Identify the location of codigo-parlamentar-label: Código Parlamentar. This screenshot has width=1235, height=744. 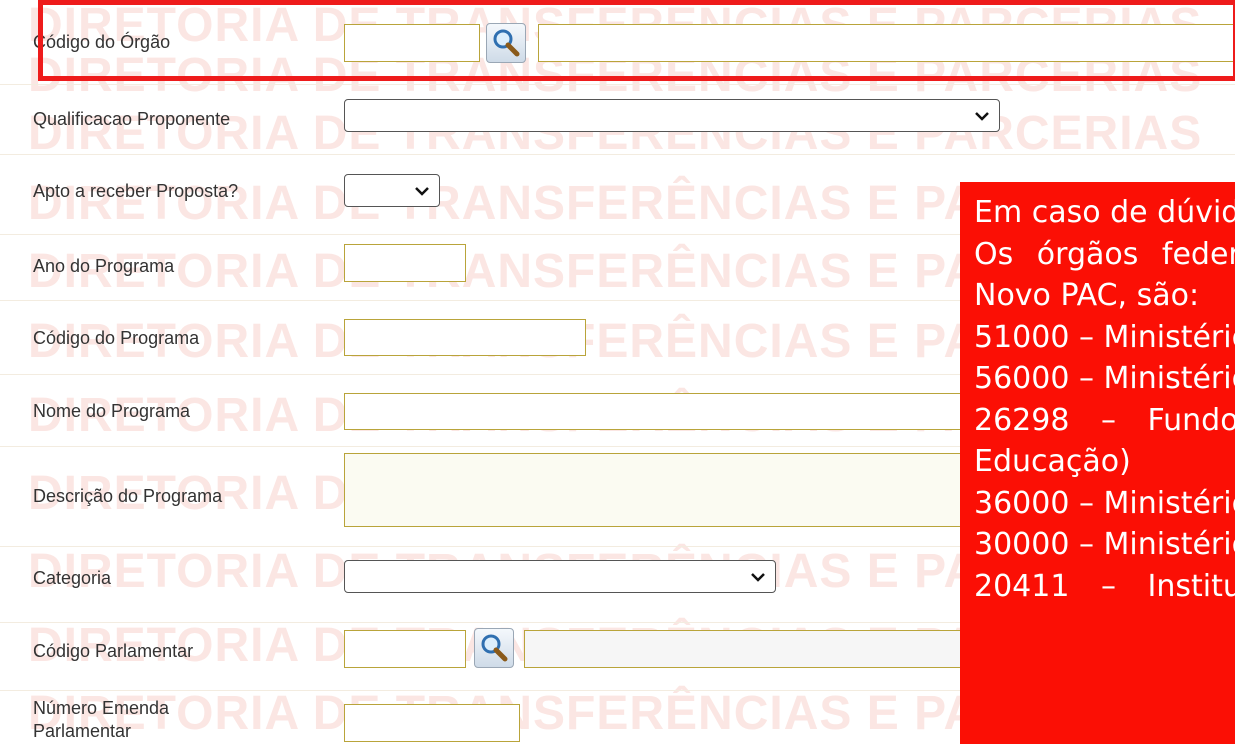
(113, 651).